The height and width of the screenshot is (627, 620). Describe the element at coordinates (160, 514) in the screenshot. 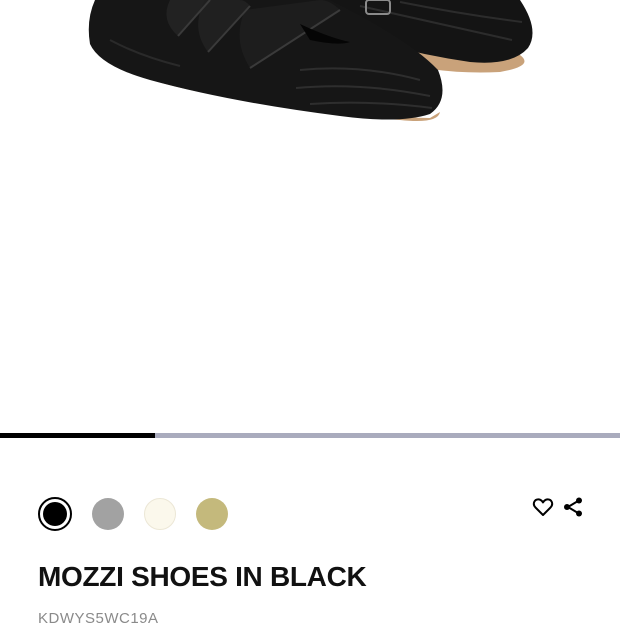

I see `swatch-cream` at that location.